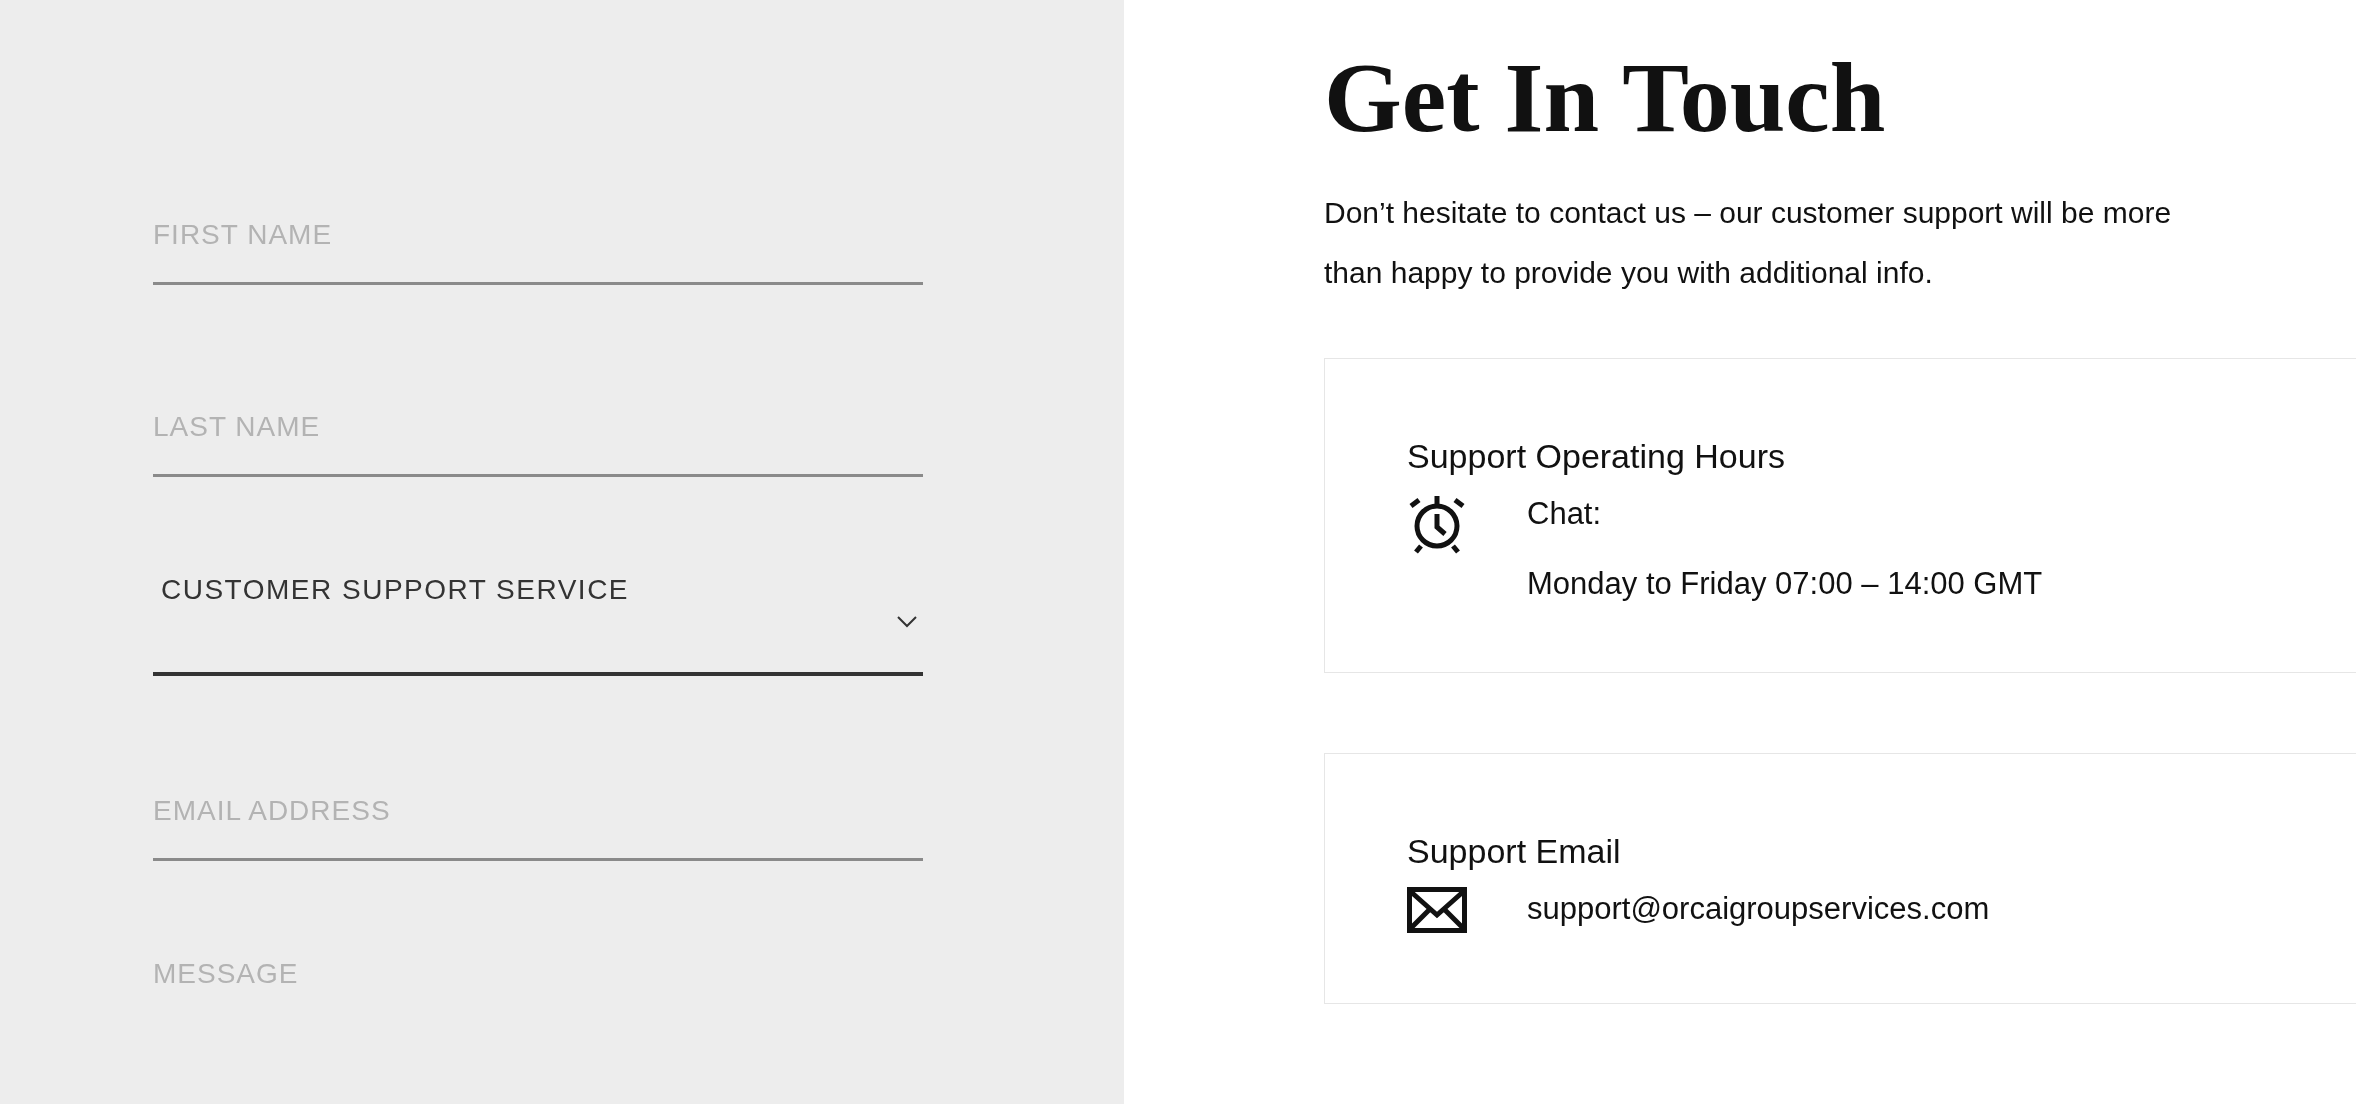 Image resolution: width=2356 pixels, height=1104 pixels. Describe the element at coordinates (907, 622) in the screenshot. I see `chevron-down-icon` at that location.